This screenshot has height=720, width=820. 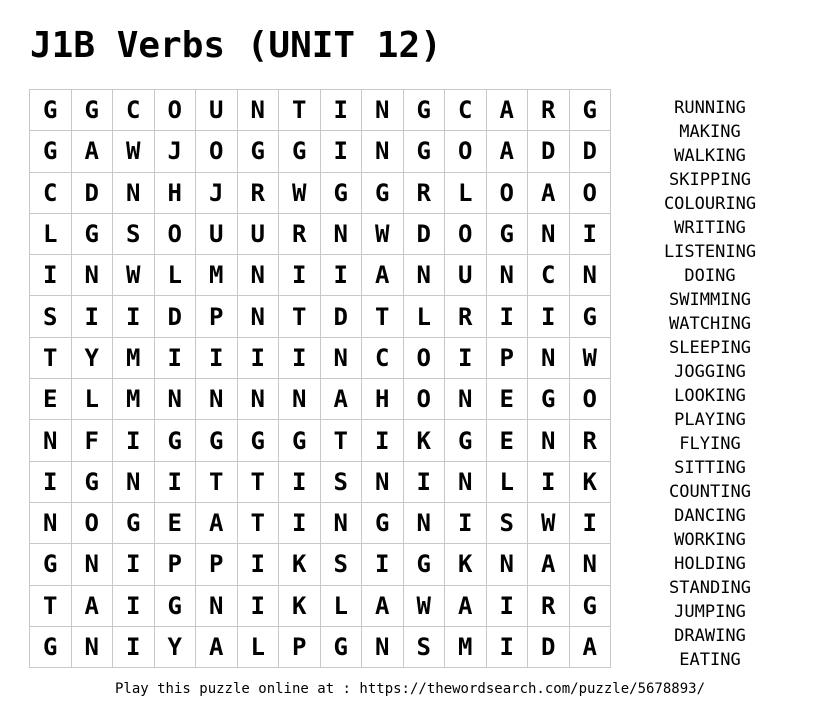 I want to click on grid-cell: Y, so click(x=92, y=358).